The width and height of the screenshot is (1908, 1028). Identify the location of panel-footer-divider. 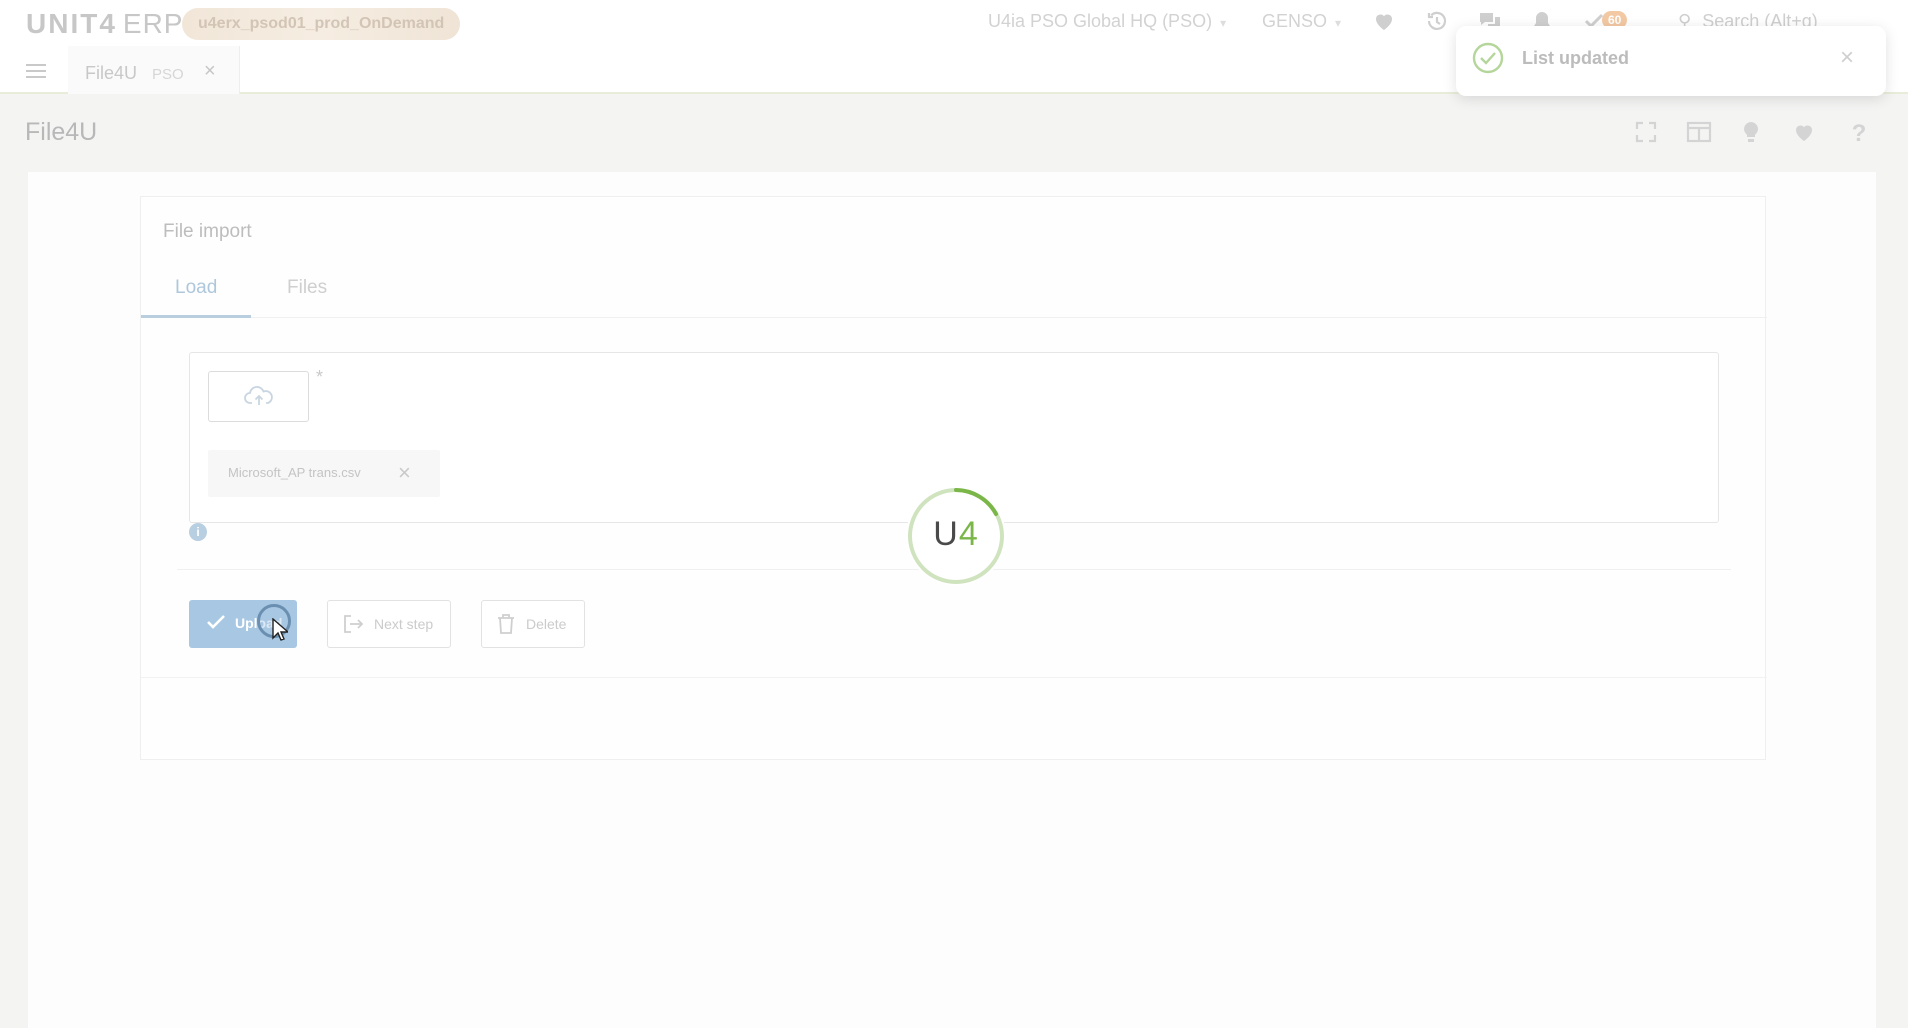
(954, 677).